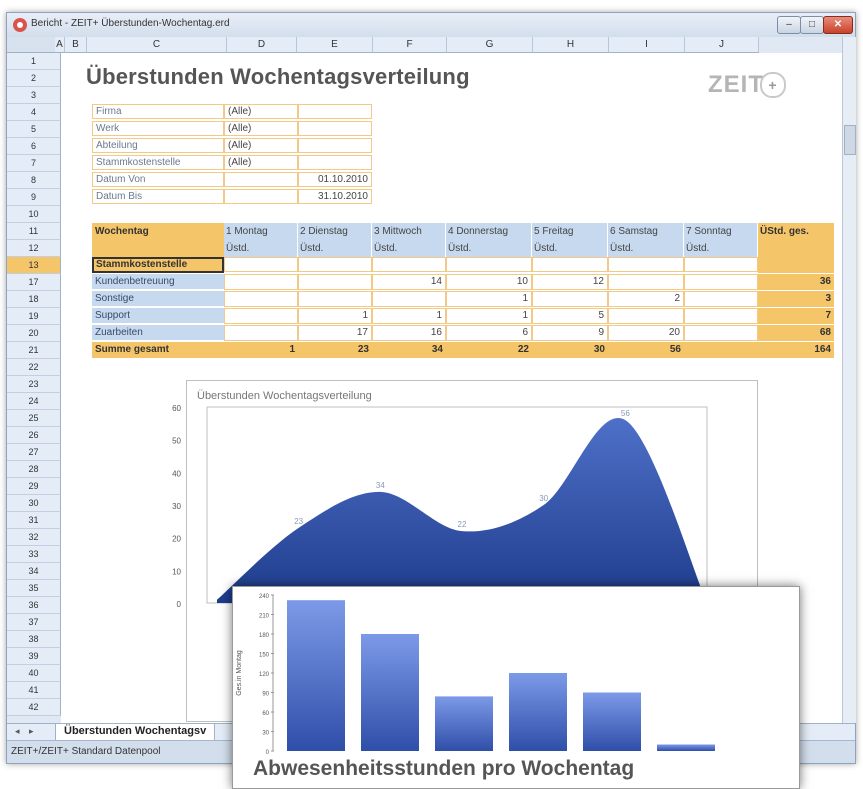 Image resolution: width=863 pixels, height=789 pixels. I want to click on row-label: Zuarbeiten, so click(158, 333).